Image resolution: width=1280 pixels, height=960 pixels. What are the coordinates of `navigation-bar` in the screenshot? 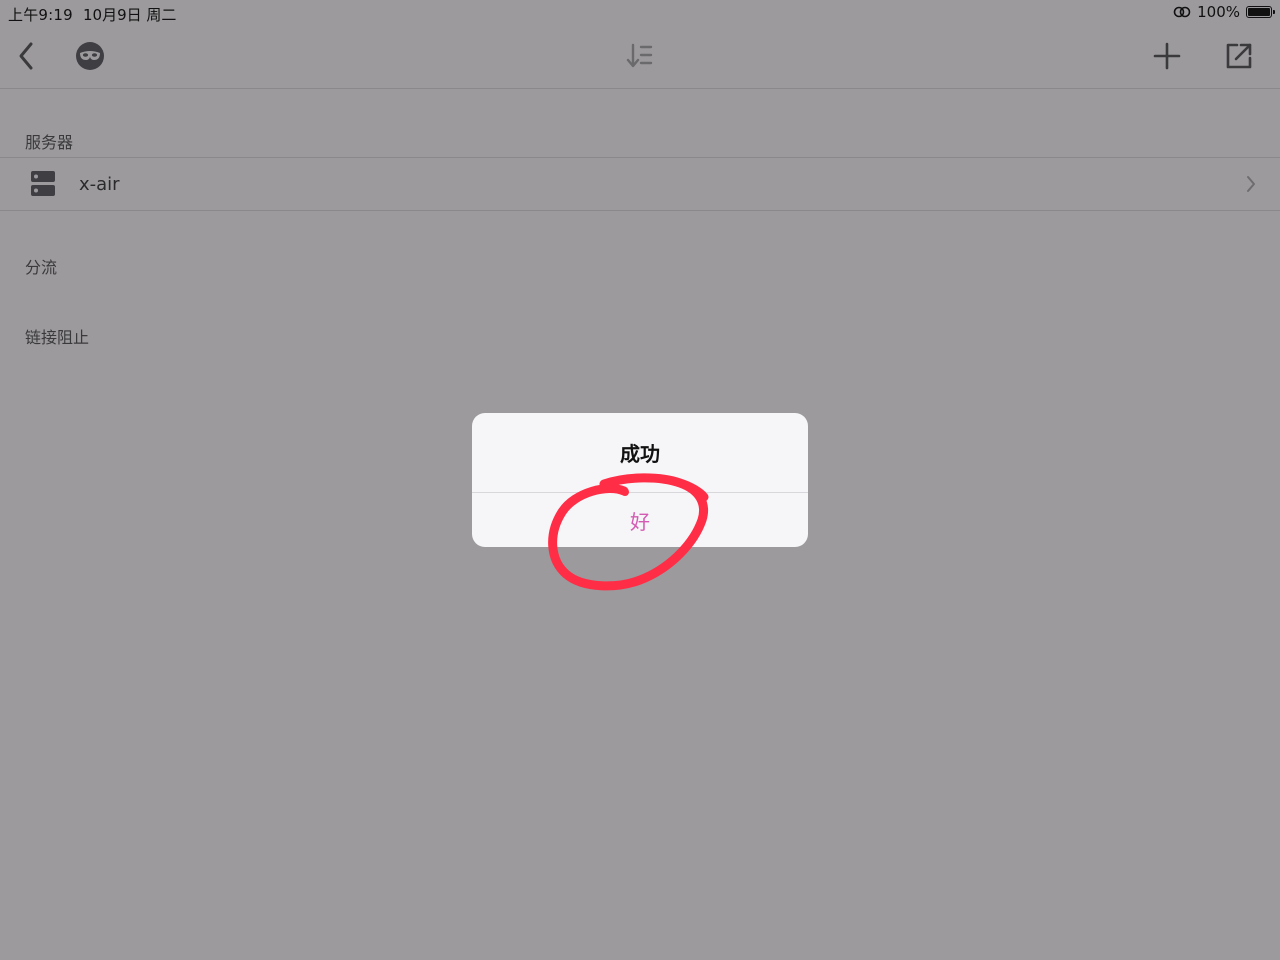 It's located at (640, 57).